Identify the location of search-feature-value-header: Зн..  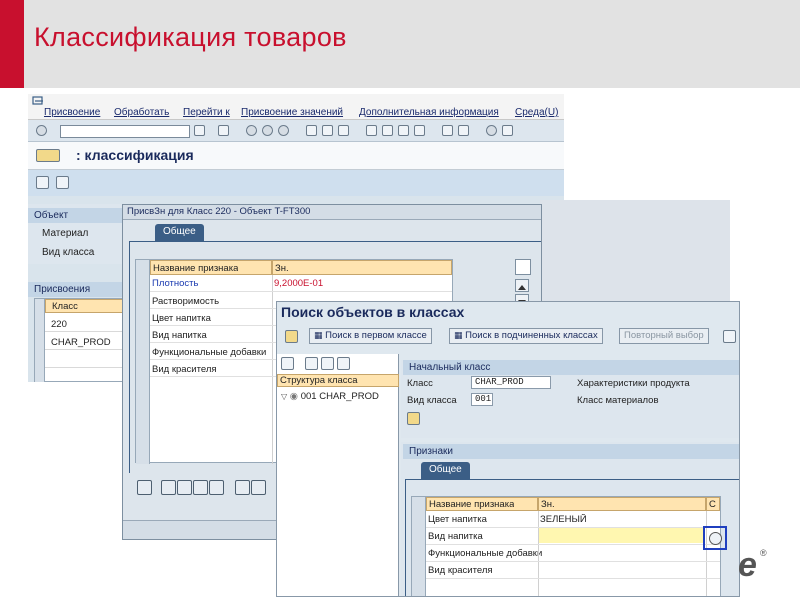
(548, 504).